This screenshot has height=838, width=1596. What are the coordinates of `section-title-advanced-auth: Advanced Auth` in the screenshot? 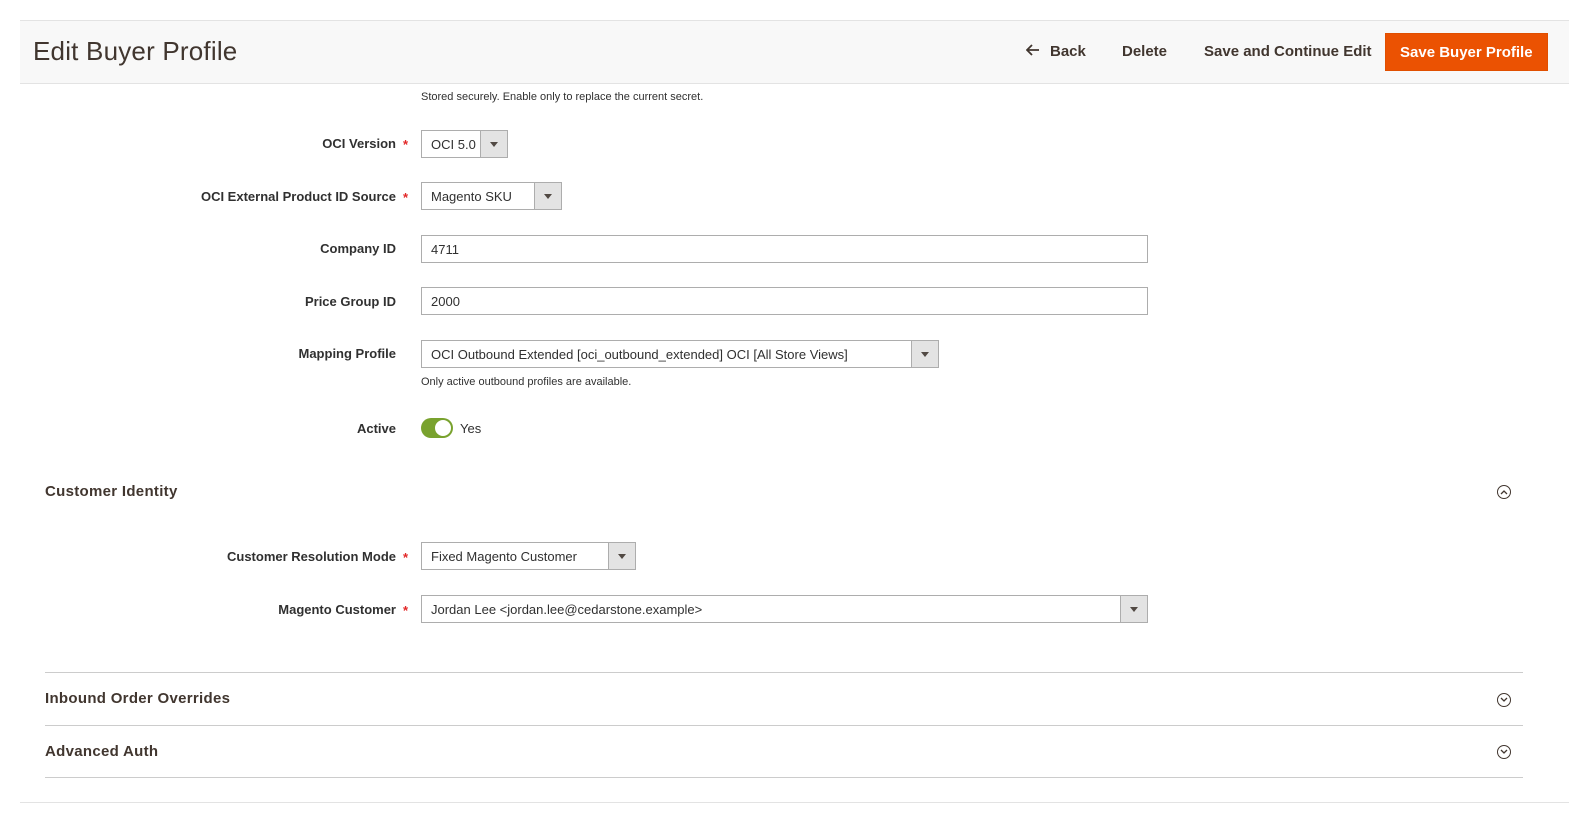 It's located at (101, 751).